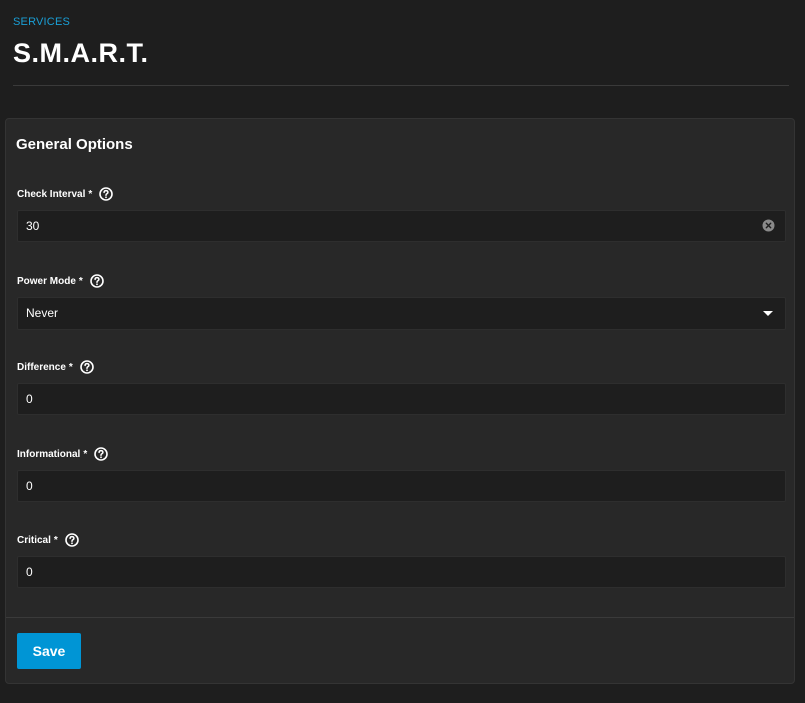 This screenshot has width=805, height=703. Describe the element at coordinates (400, 617) in the screenshot. I see `card-divider` at that location.